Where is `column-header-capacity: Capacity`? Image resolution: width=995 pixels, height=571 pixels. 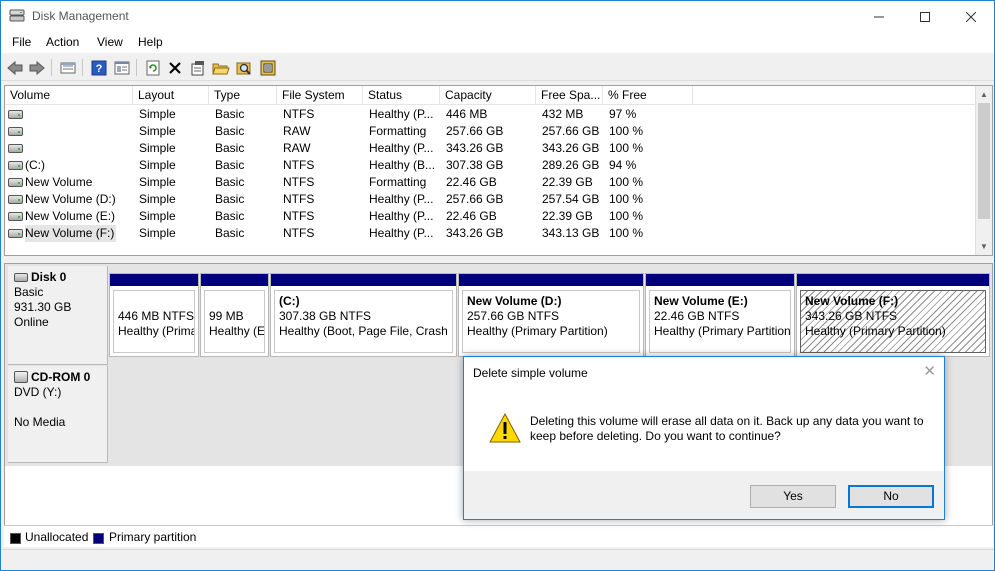 column-header-capacity: Capacity is located at coordinates (488, 95).